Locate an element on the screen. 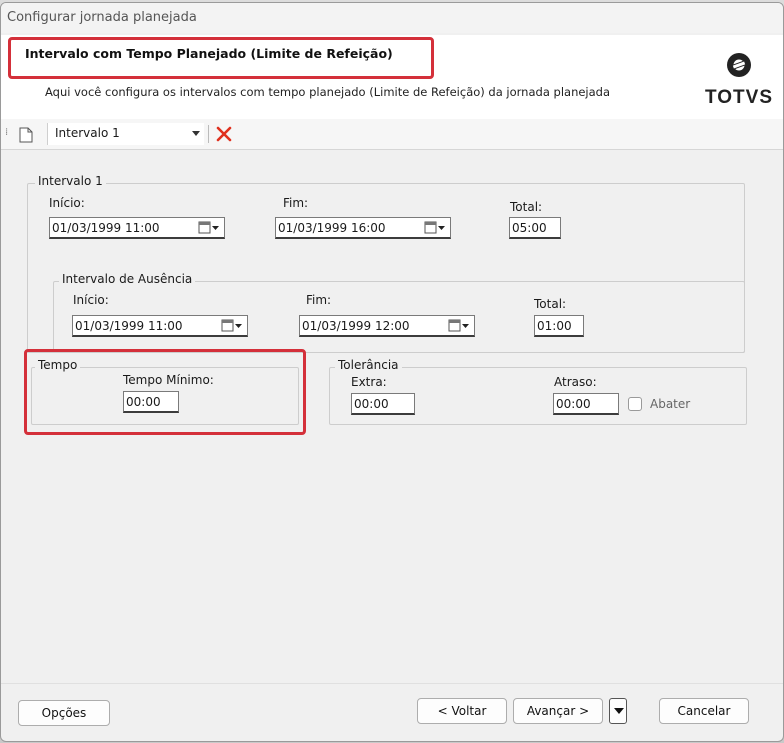 Image resolution: width=784 pixels, height=743 pixels. totvs-logo: TOTVS is located at coordinates (739, 79).